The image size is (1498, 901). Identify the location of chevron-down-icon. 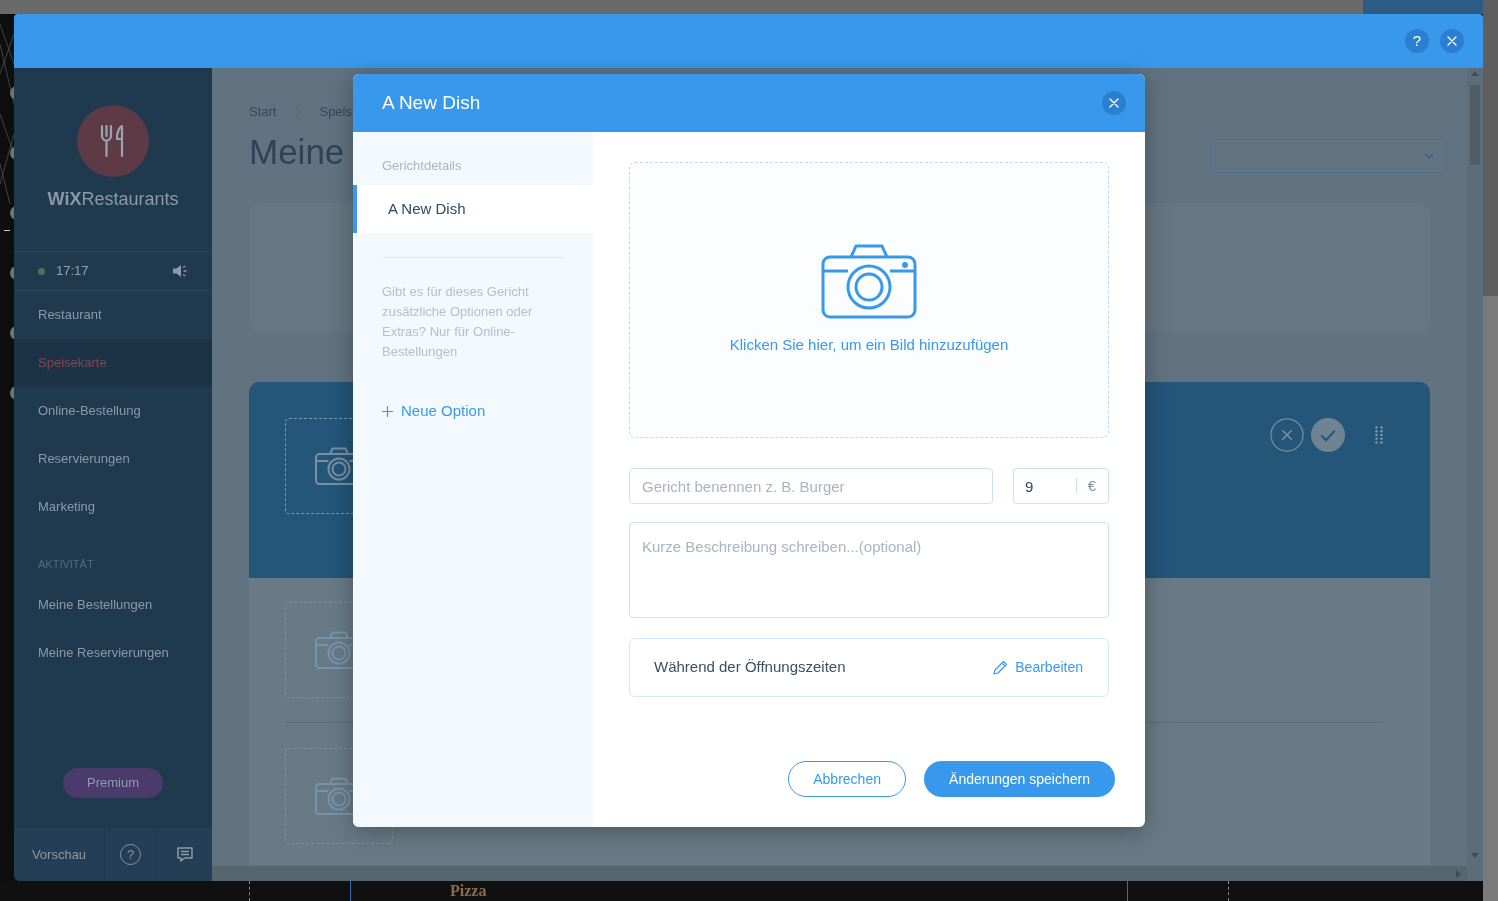
(1429, 156).